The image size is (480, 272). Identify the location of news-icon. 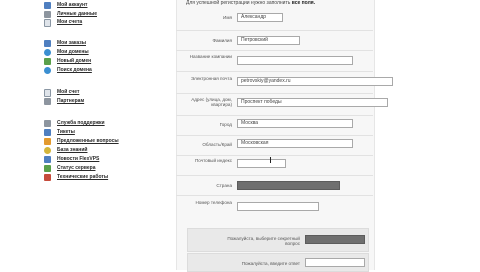
(47, 159).